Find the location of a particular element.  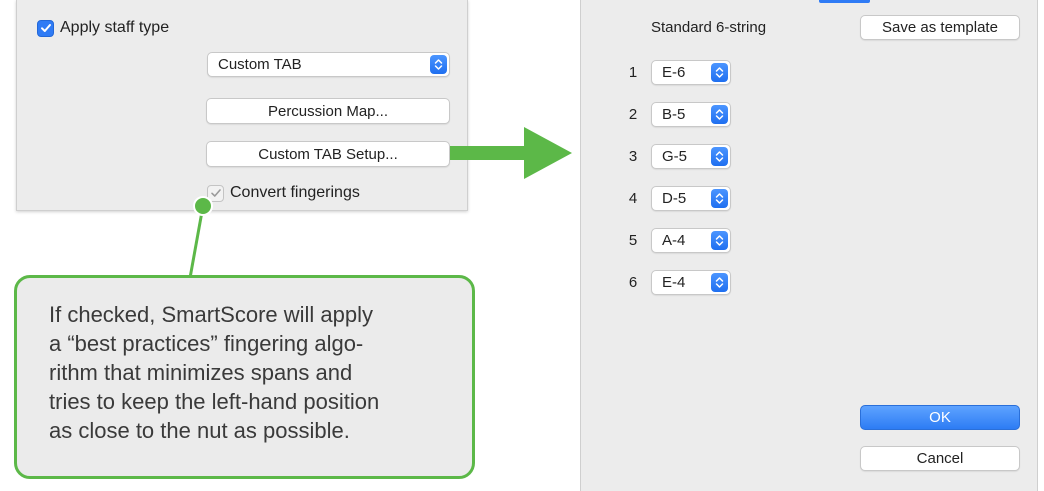

cancel-button: Cancel is located at coordinates (940, 458).